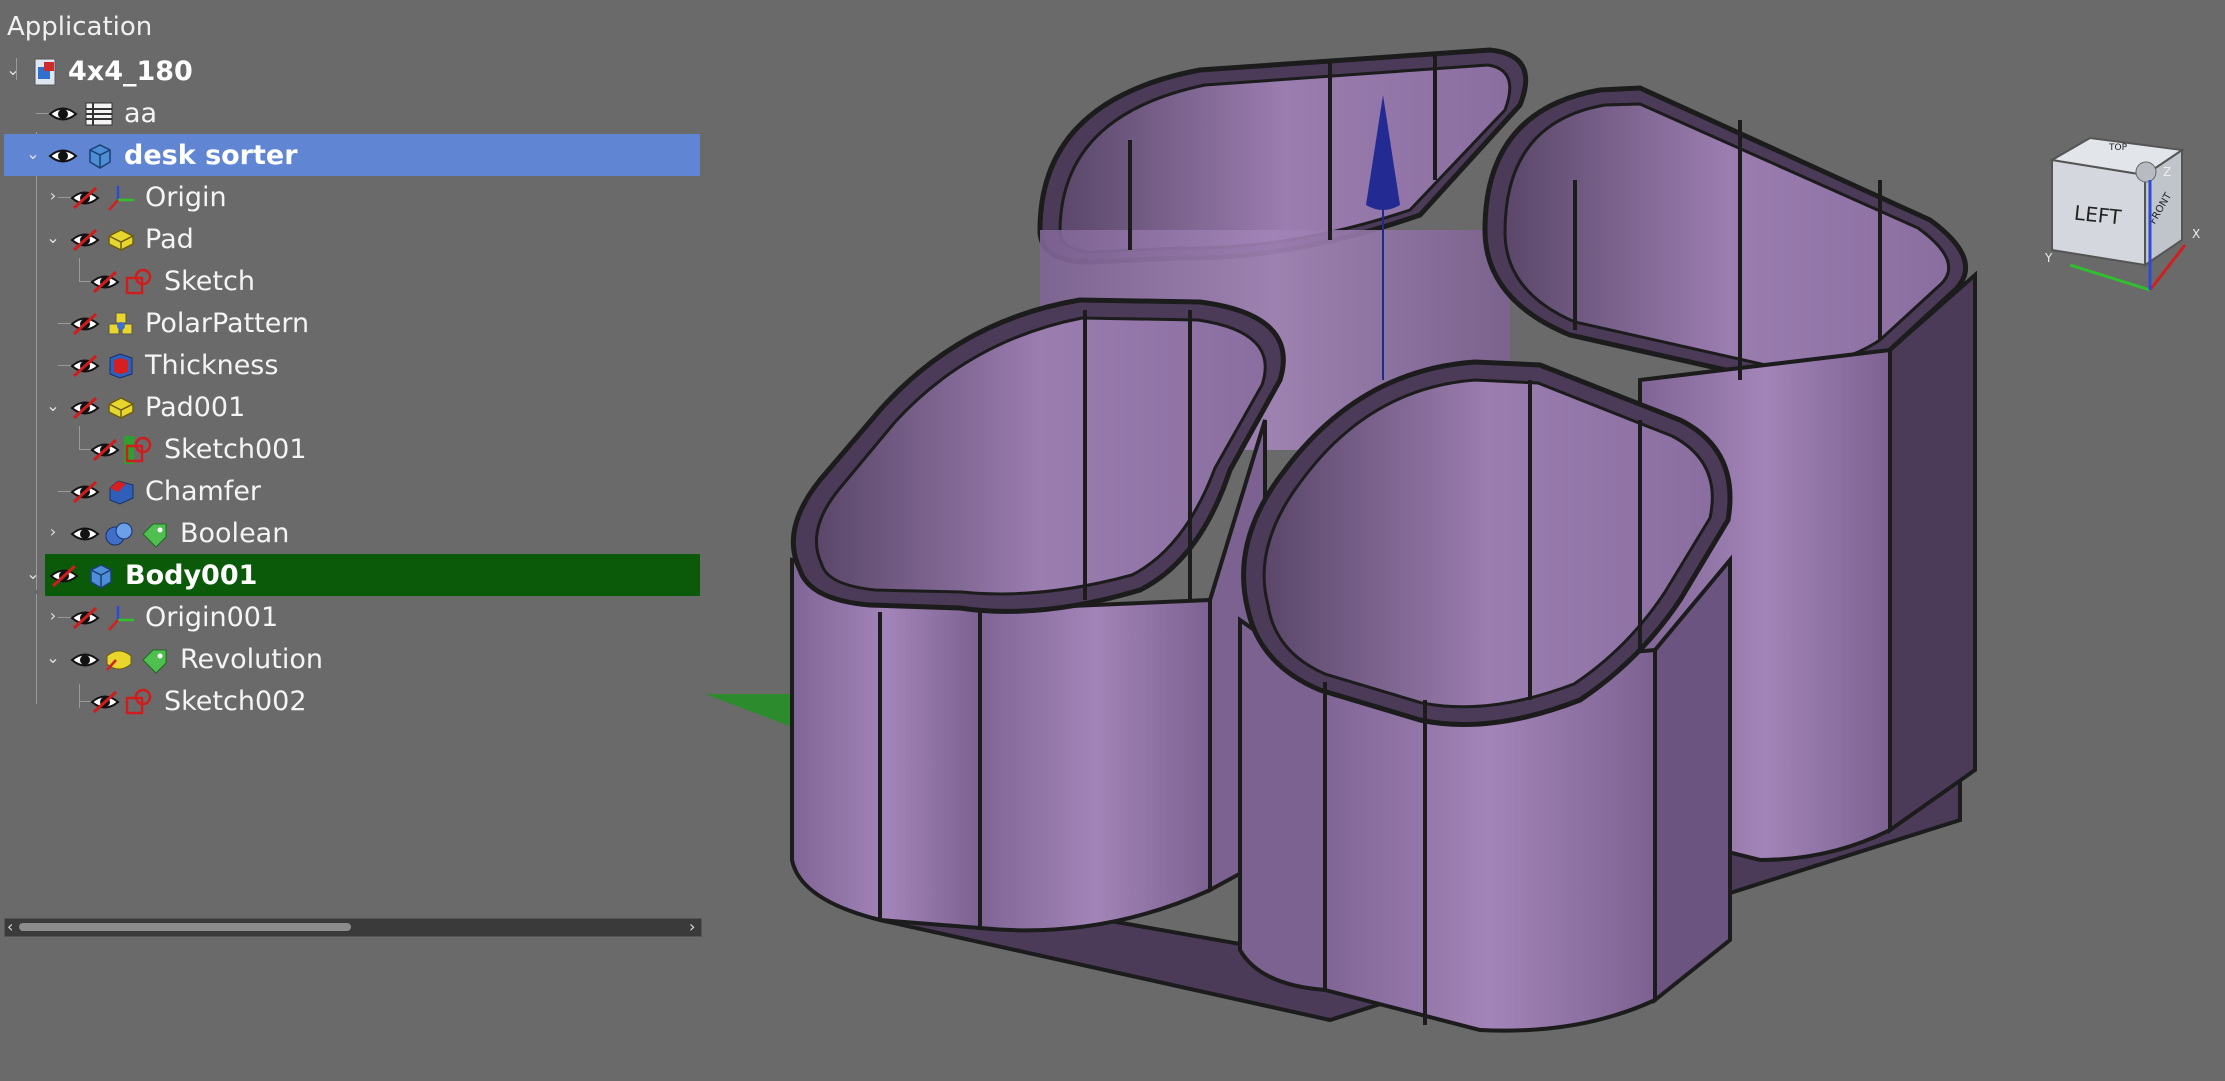 This screenshot has height=1081, width=2225. What do you see at coordinates (235, 701) in the screenshot?
I see `tree-item-label: Sketch002` at bounding box center [235, 701].